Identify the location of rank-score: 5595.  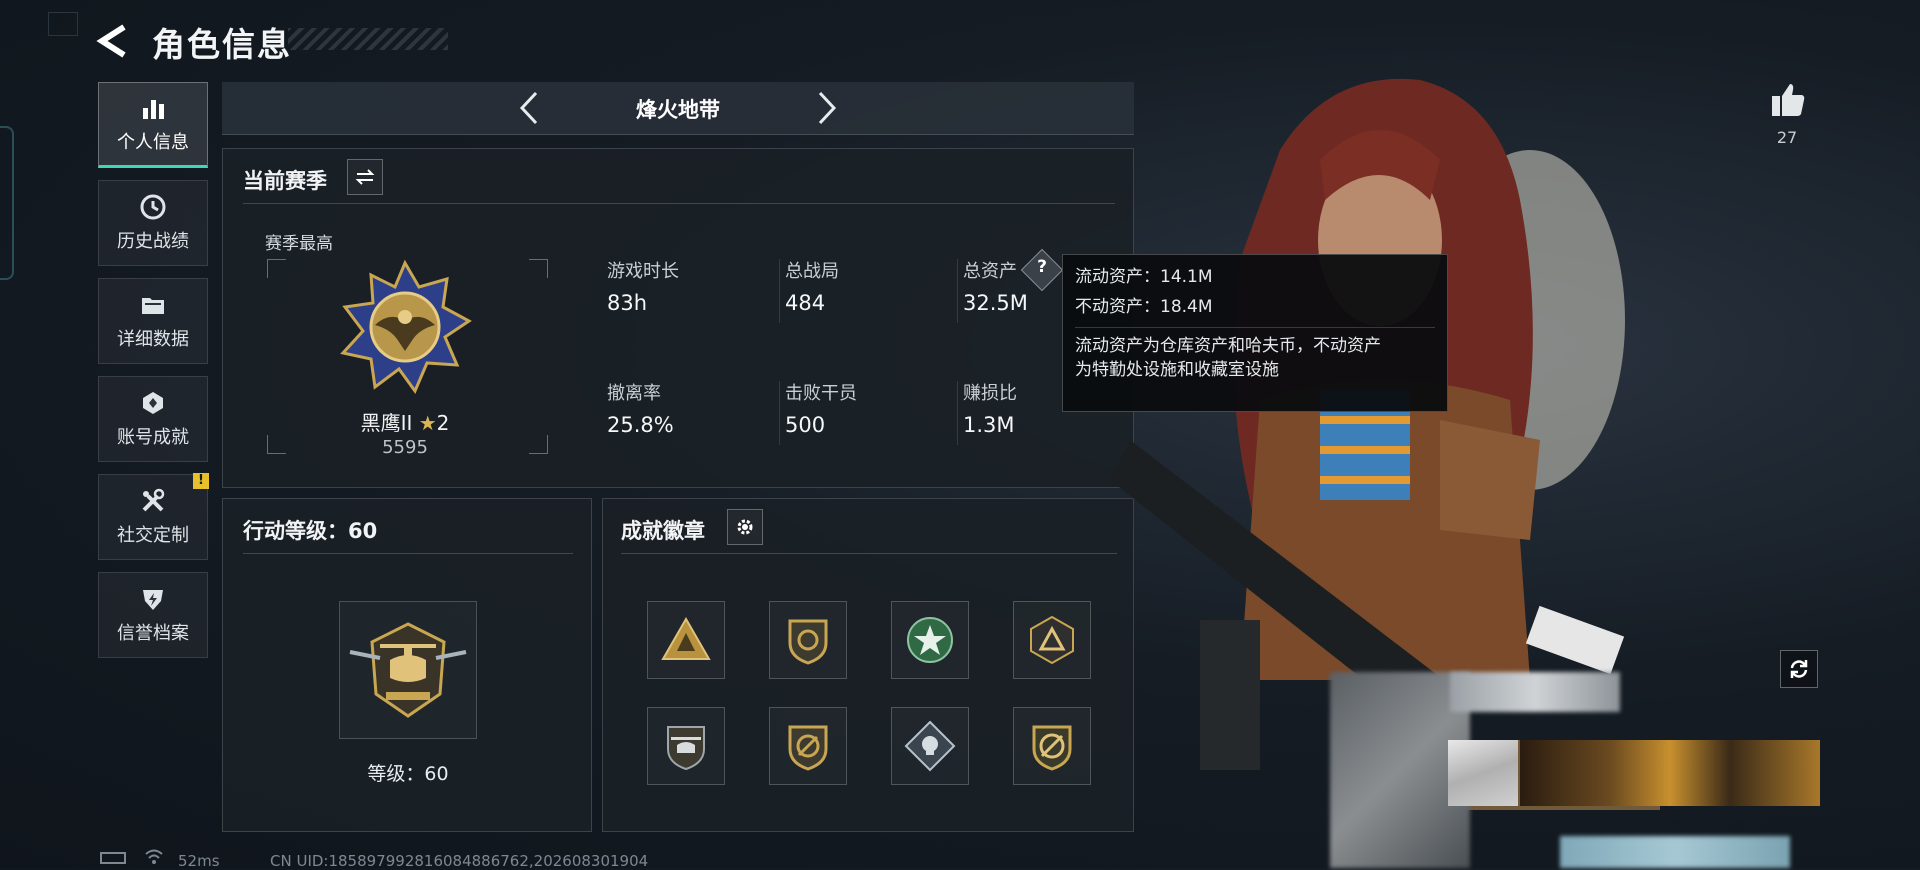
(405, 447).